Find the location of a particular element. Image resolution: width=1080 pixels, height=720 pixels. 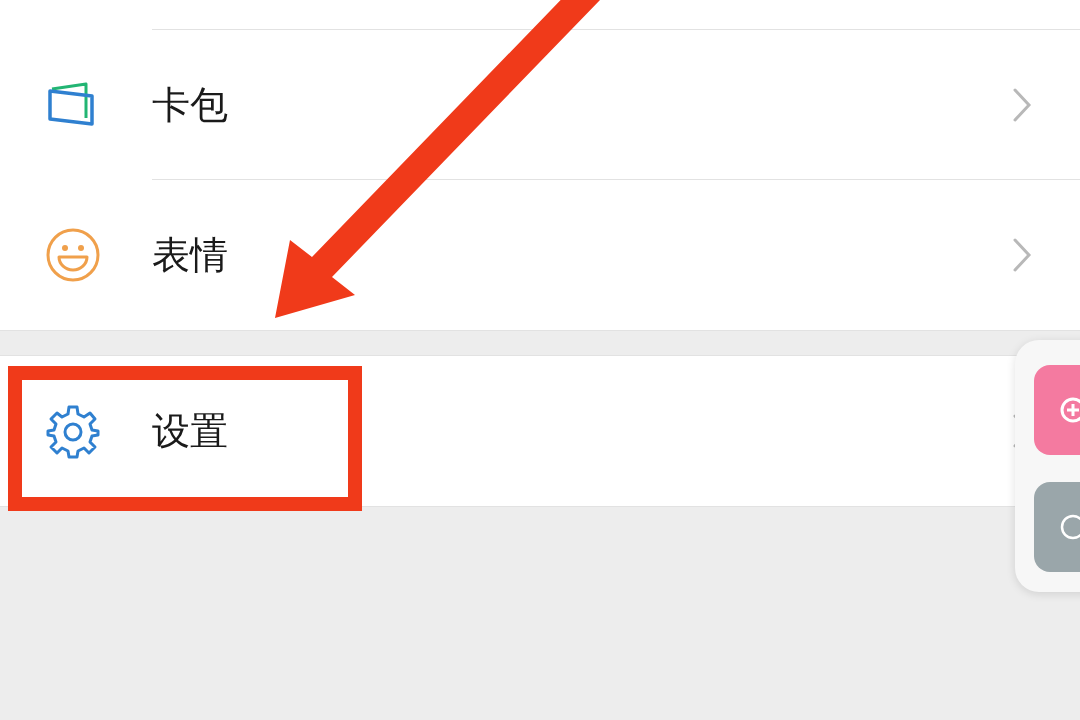

menu-label: 表情 is located at coordinates (190, 255).